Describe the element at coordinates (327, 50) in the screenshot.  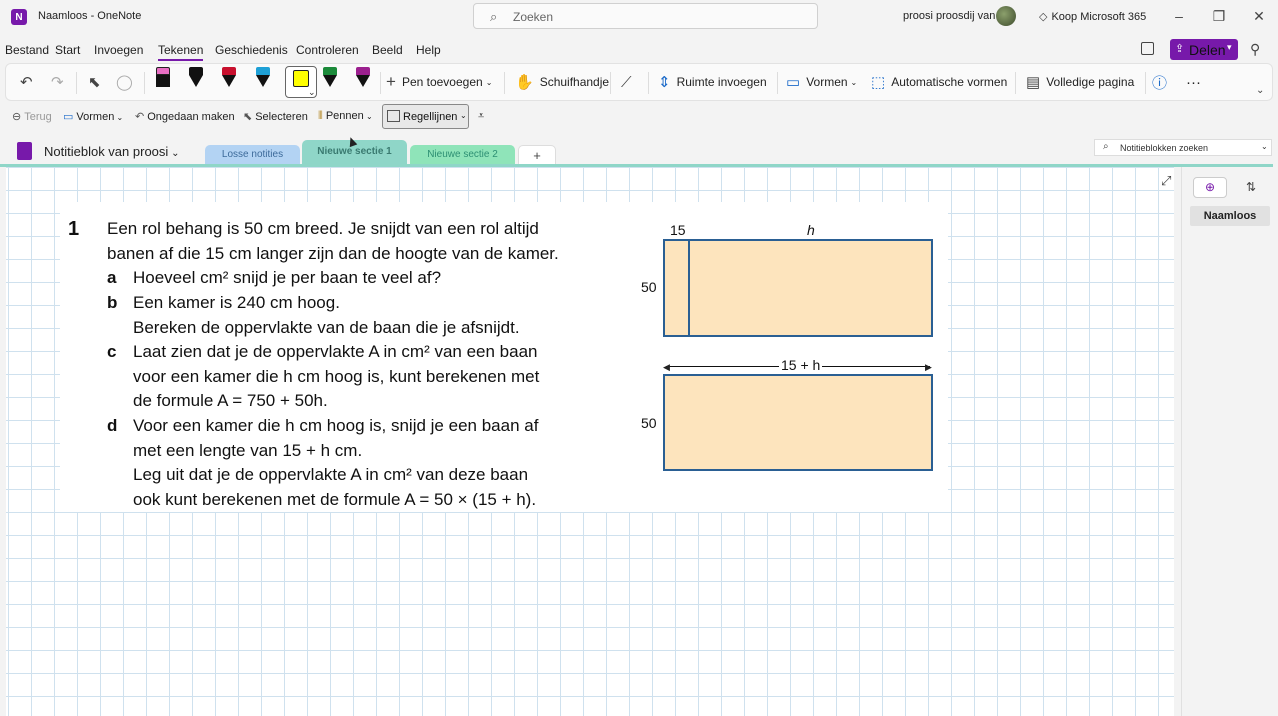
I see `menu-controleren: Controleren` at that location.